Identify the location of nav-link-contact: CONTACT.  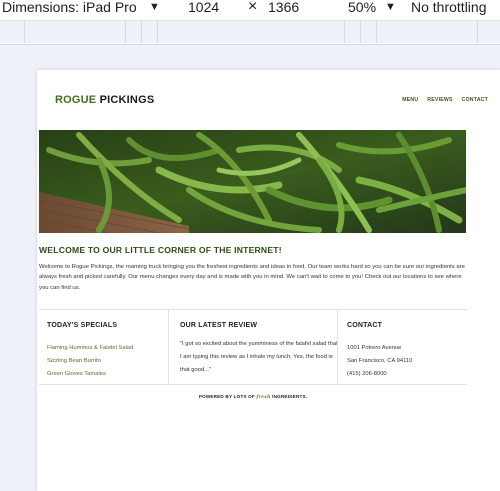
(475, 100).